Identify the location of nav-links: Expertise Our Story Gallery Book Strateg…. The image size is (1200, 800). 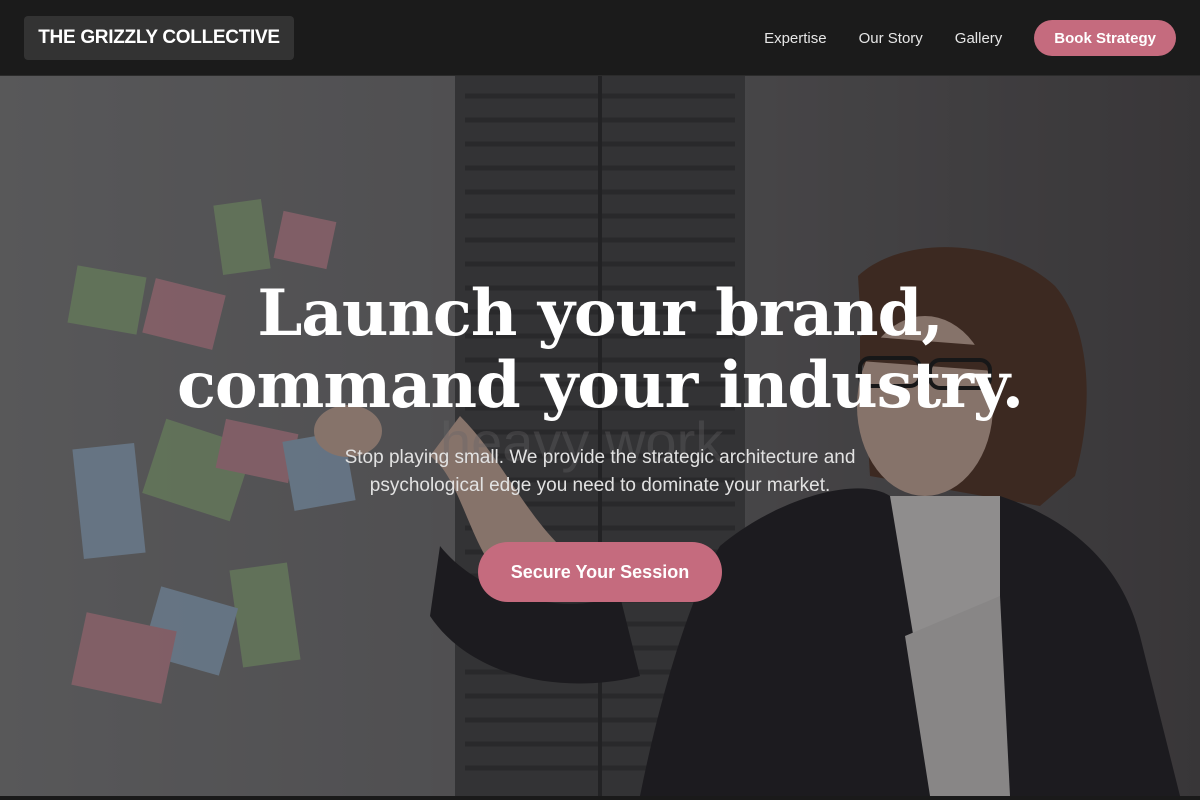
(970, 38).